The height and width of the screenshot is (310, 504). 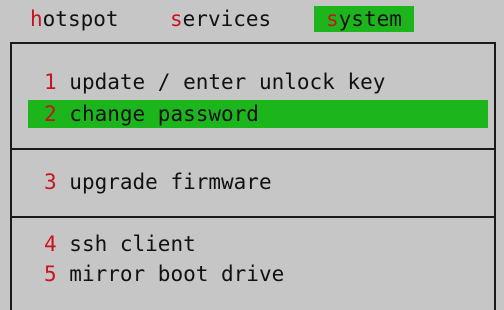 I want to click on option-update-unlock-key: 1 update / enter unlock key, so click(x=258, y=82).